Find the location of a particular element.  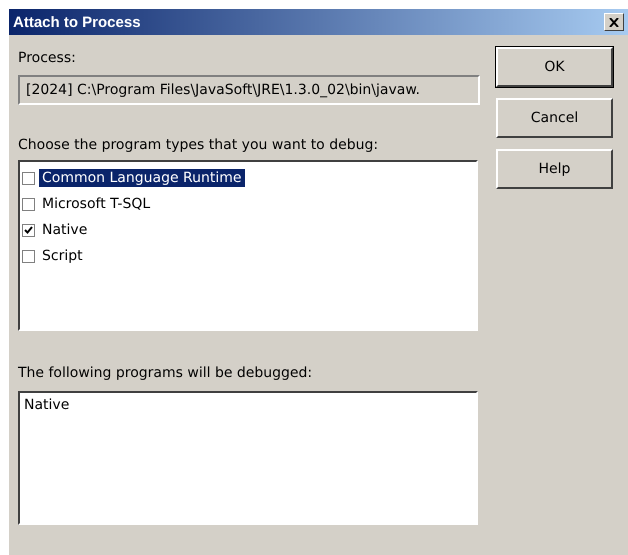

list-item: Microsoft T-SQL is located at coordinates (96, 204).